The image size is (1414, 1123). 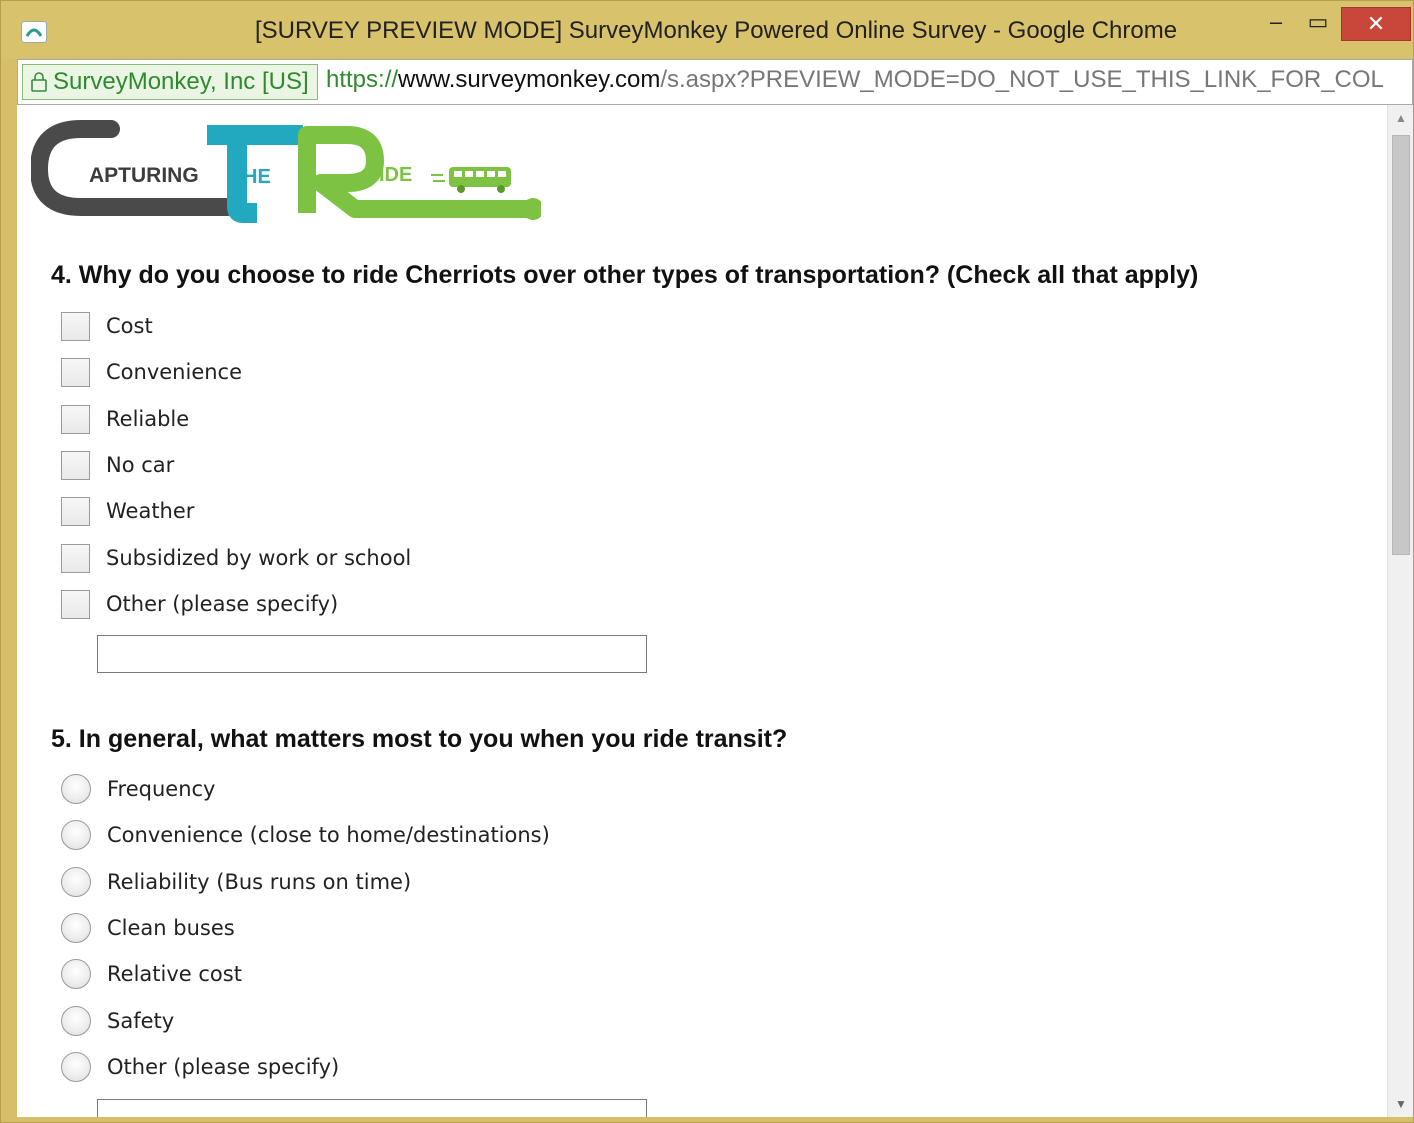 I want to click on ev-certificate-badge: SurveyMonkey, Inc [US], so click(x=170, y=82).